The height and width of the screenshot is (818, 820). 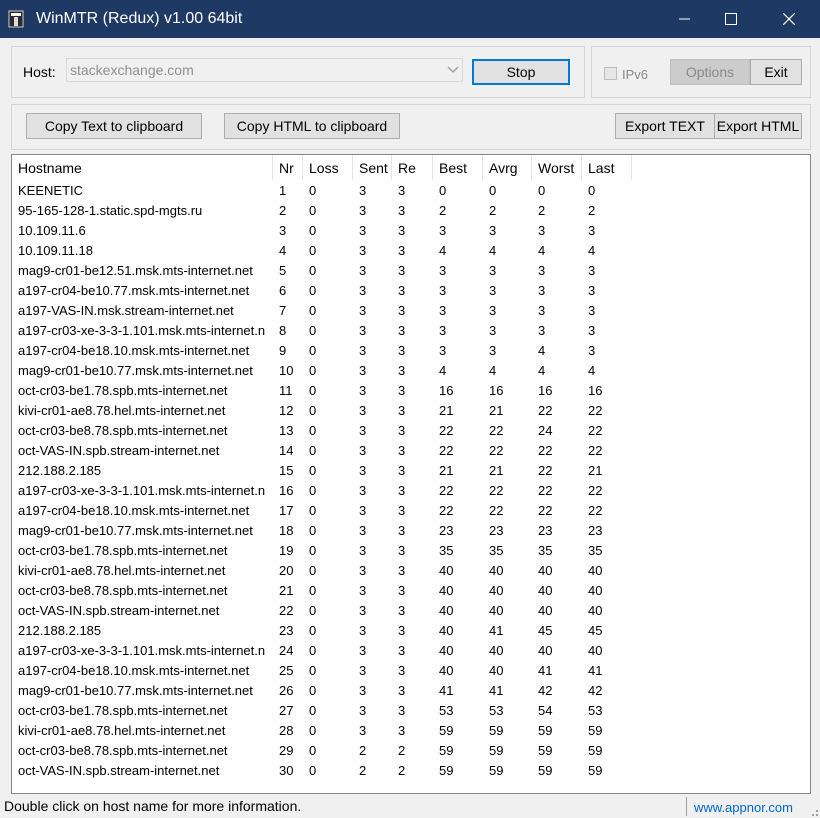 I want to click on cell-avrg: 16, so click(x=496, y=390).